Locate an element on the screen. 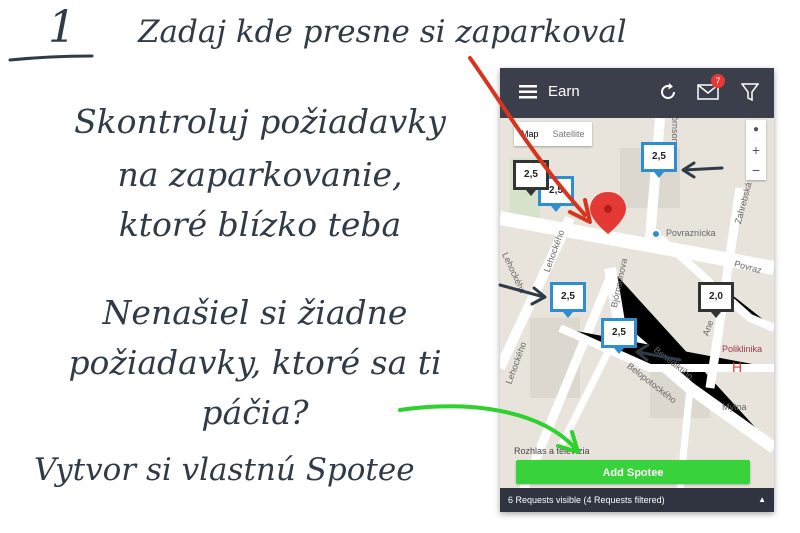 Image resolution: width=800 pixels, height=533 pixels. app-bar: Earn 7 is located at coordinates (637, 93).